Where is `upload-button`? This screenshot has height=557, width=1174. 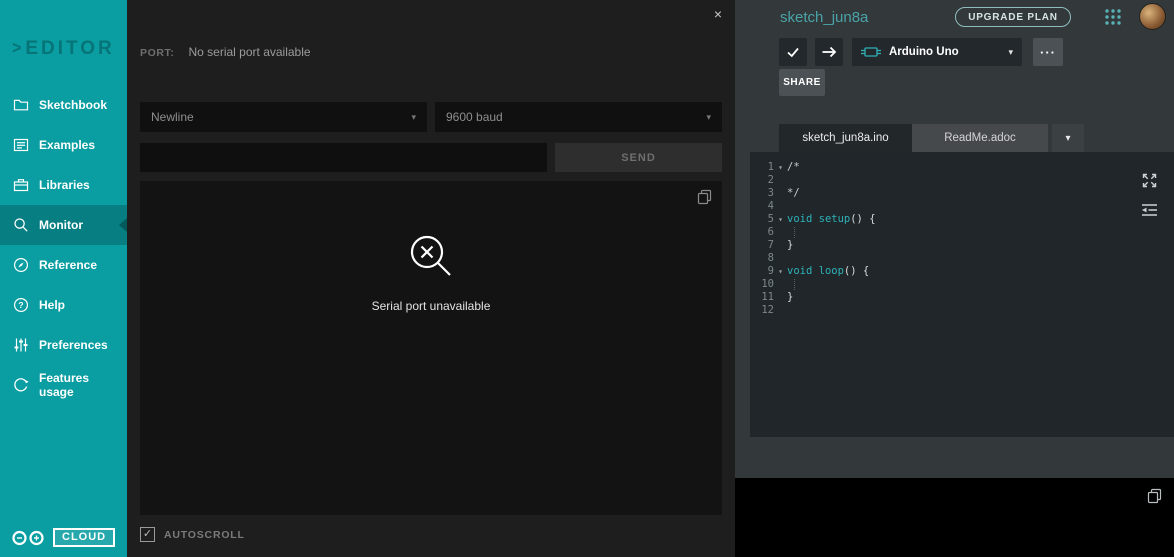 upload-button is located at coordinates (829, 52).